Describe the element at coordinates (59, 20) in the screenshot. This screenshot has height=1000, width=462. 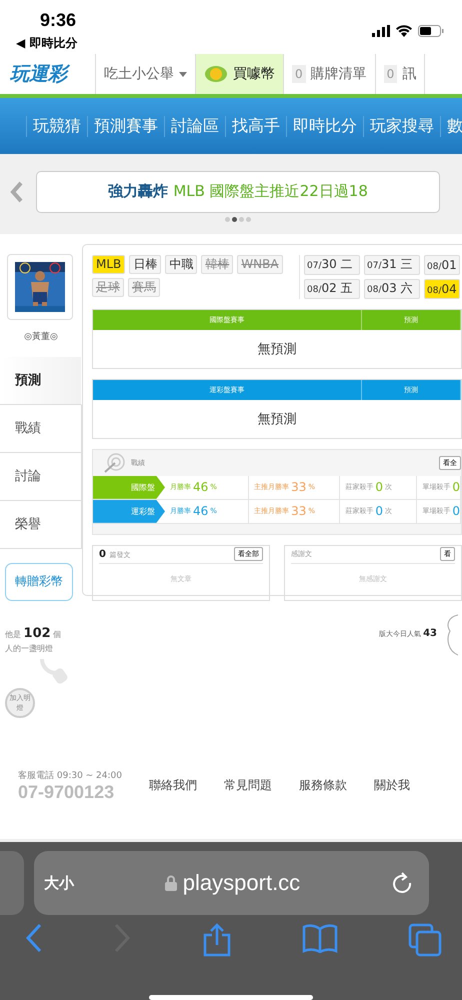
I see `status-time: 9:36` at that location.